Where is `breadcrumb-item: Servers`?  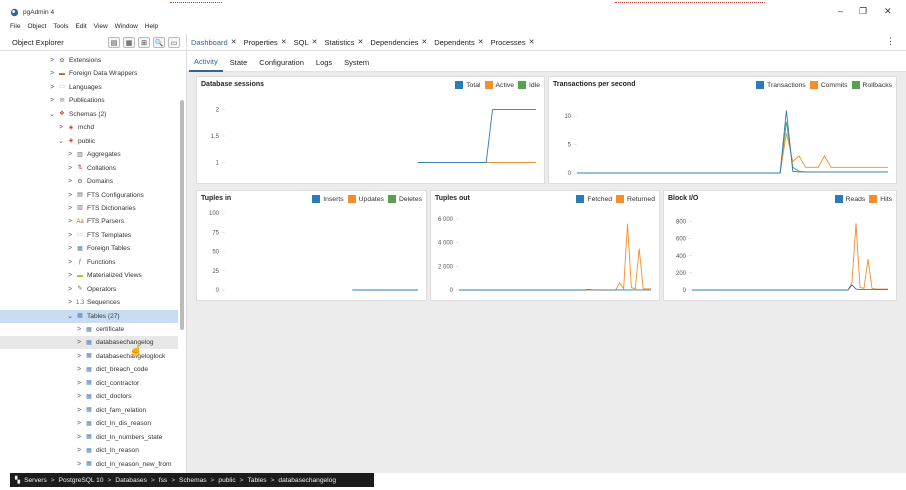
breadcrumb-item: Servers is located at coordinates (35, 480).